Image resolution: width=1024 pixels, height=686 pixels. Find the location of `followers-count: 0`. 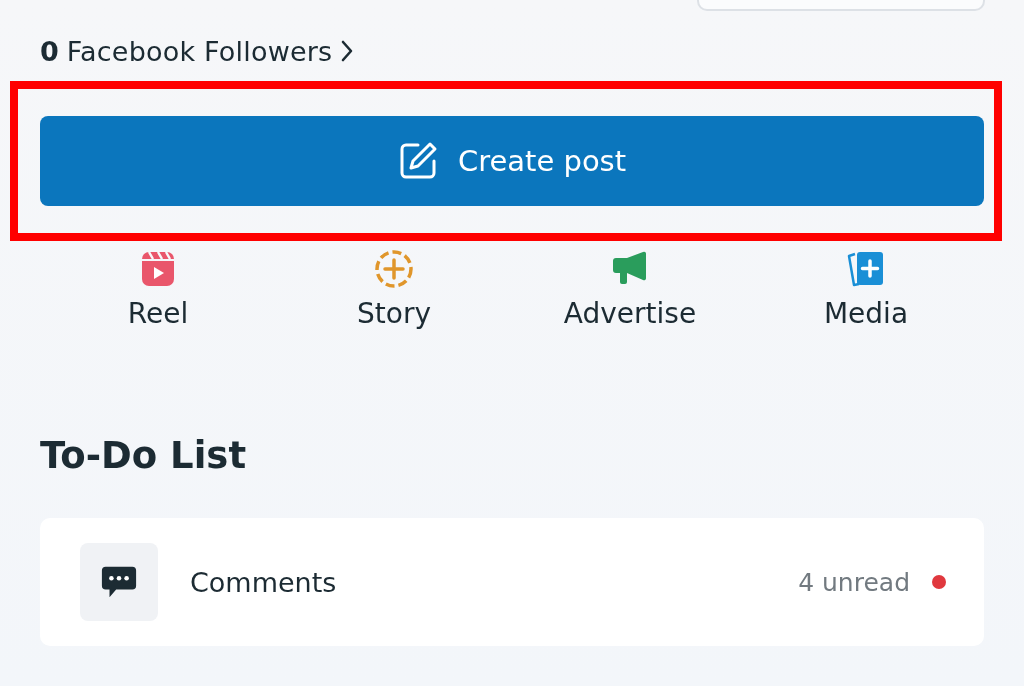

followers-count: 0 is located at coordinates (49, 51).